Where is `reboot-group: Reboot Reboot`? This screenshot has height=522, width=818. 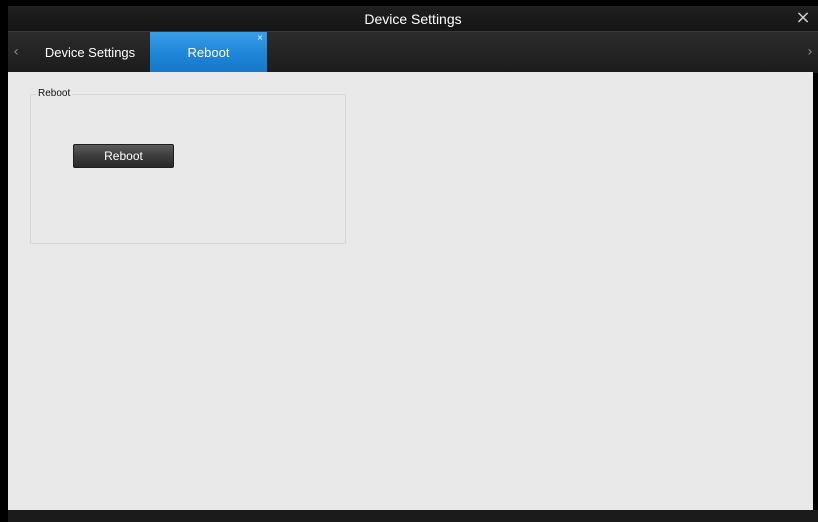 reboot-group: Reboot Reboot is located at coordinates (188, 166).